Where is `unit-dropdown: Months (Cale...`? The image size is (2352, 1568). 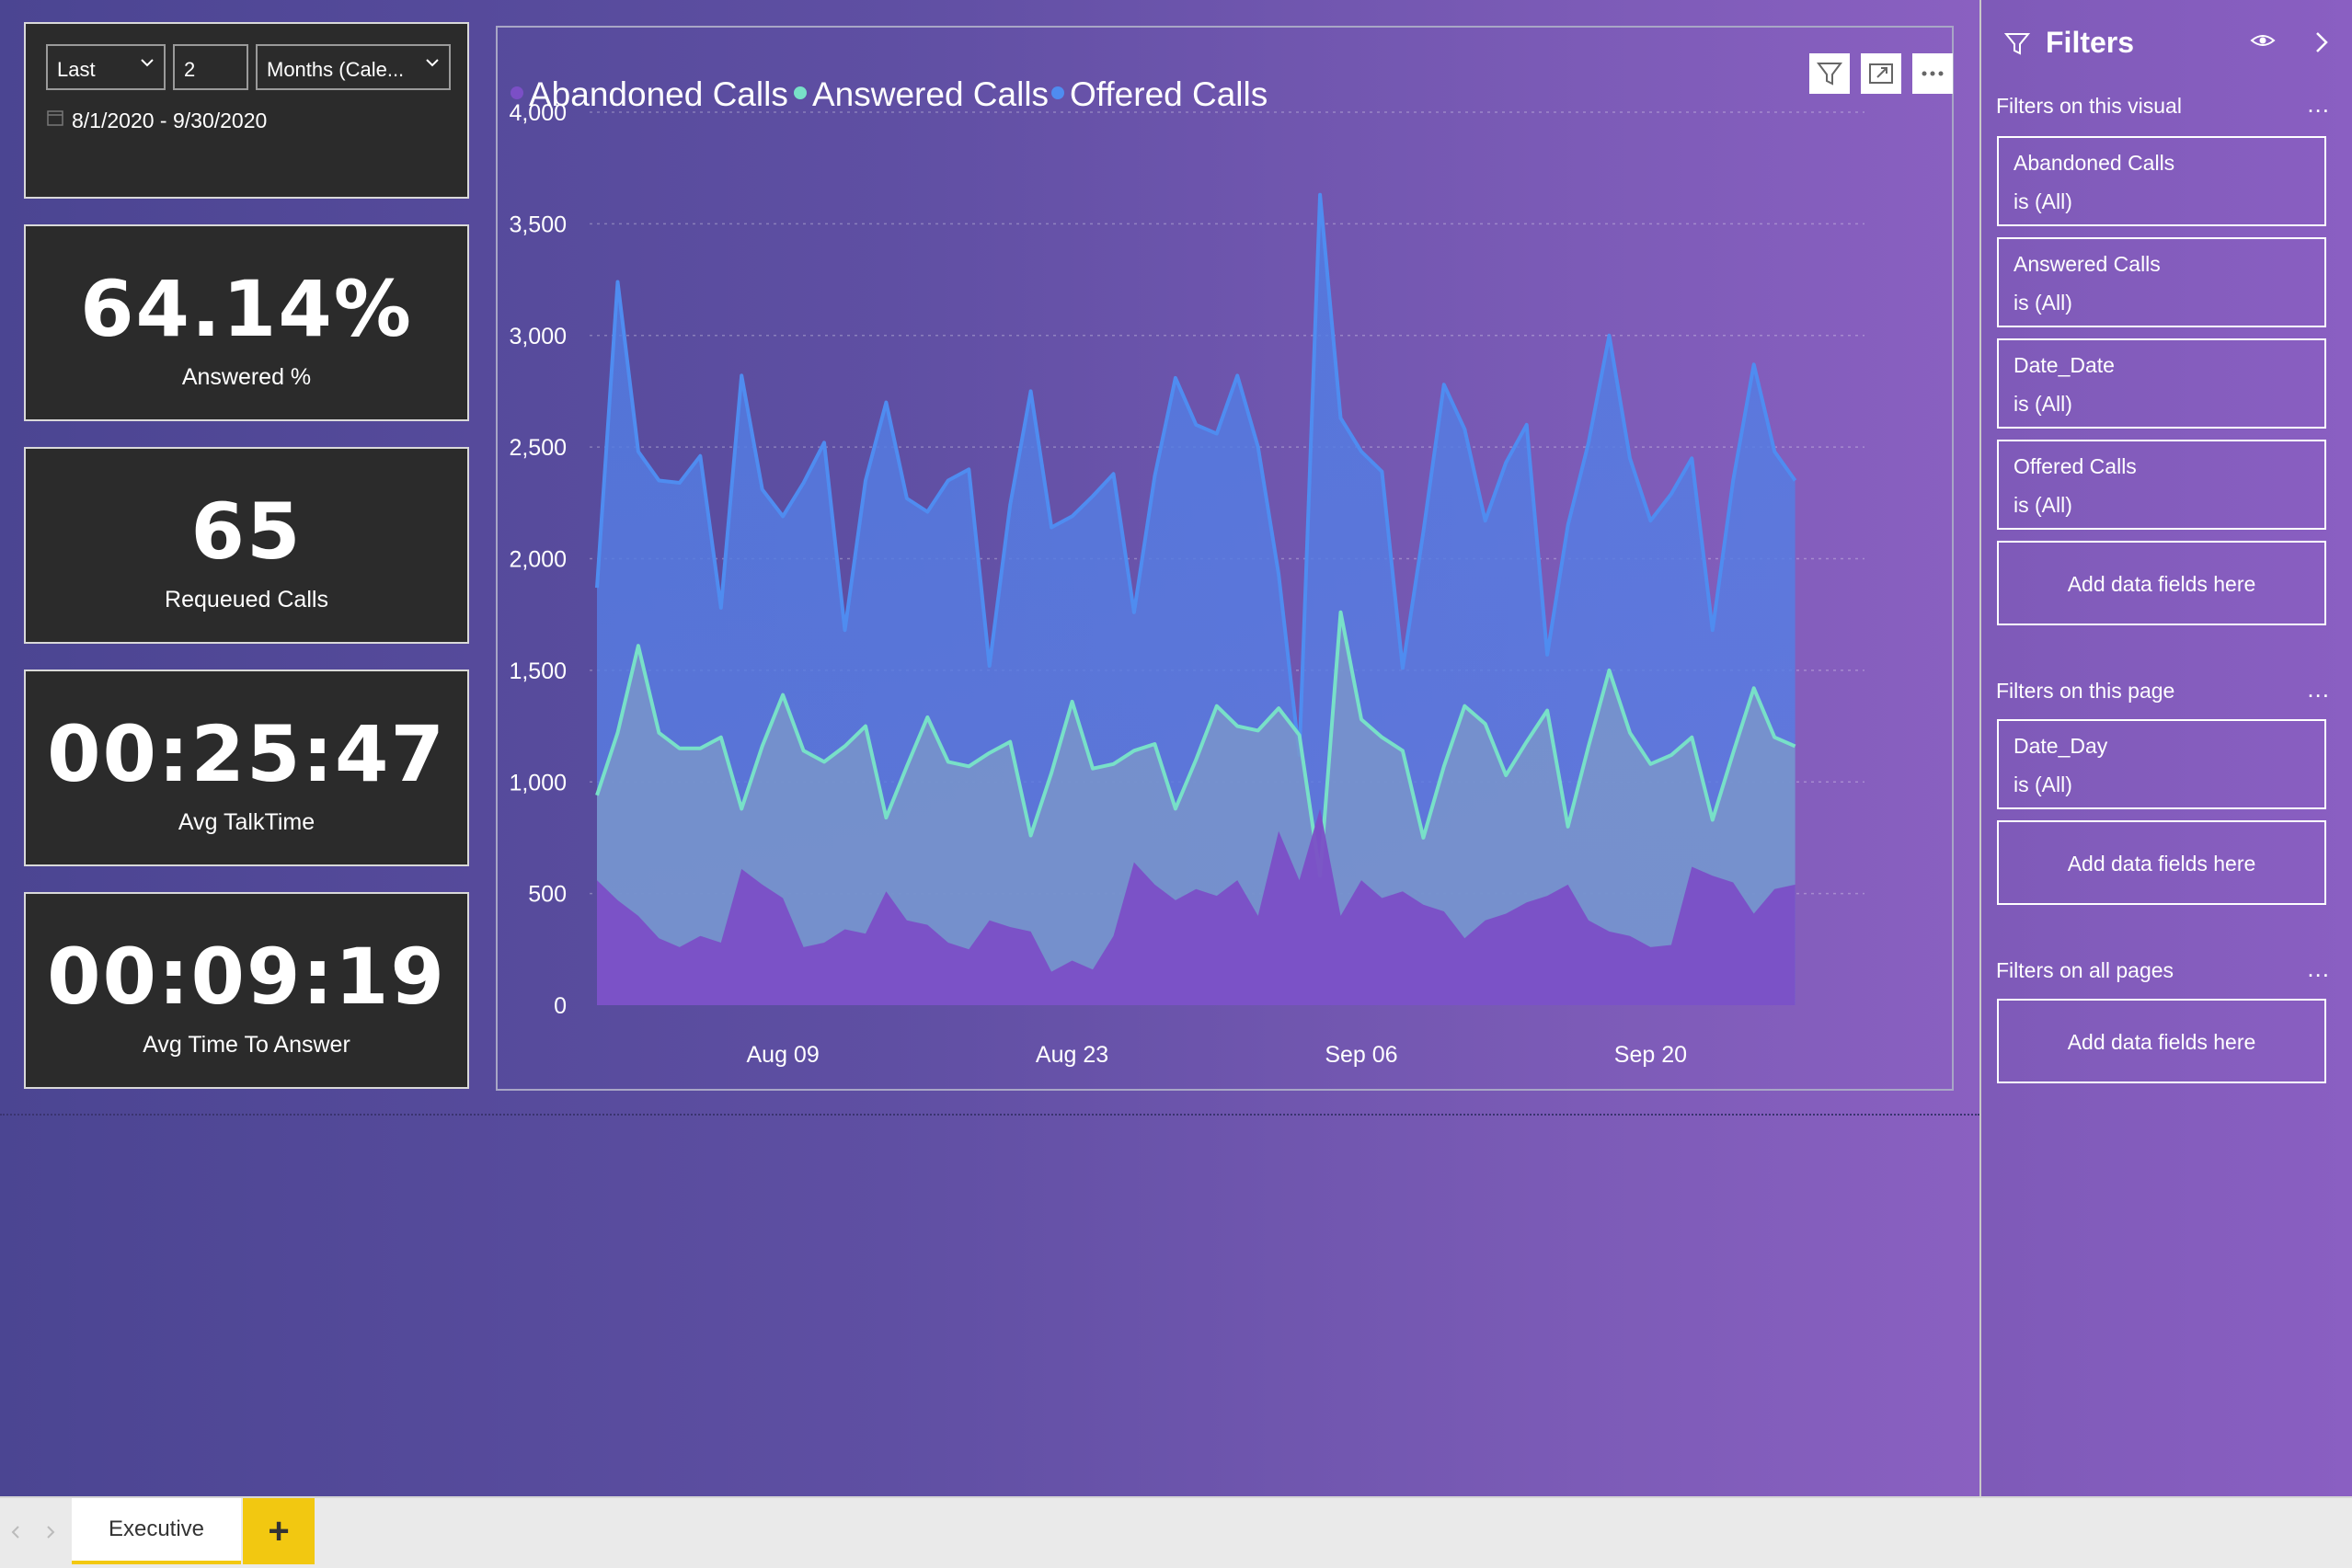 unit-dropdown: Months (Cale... is located at coordinates (353, 67).